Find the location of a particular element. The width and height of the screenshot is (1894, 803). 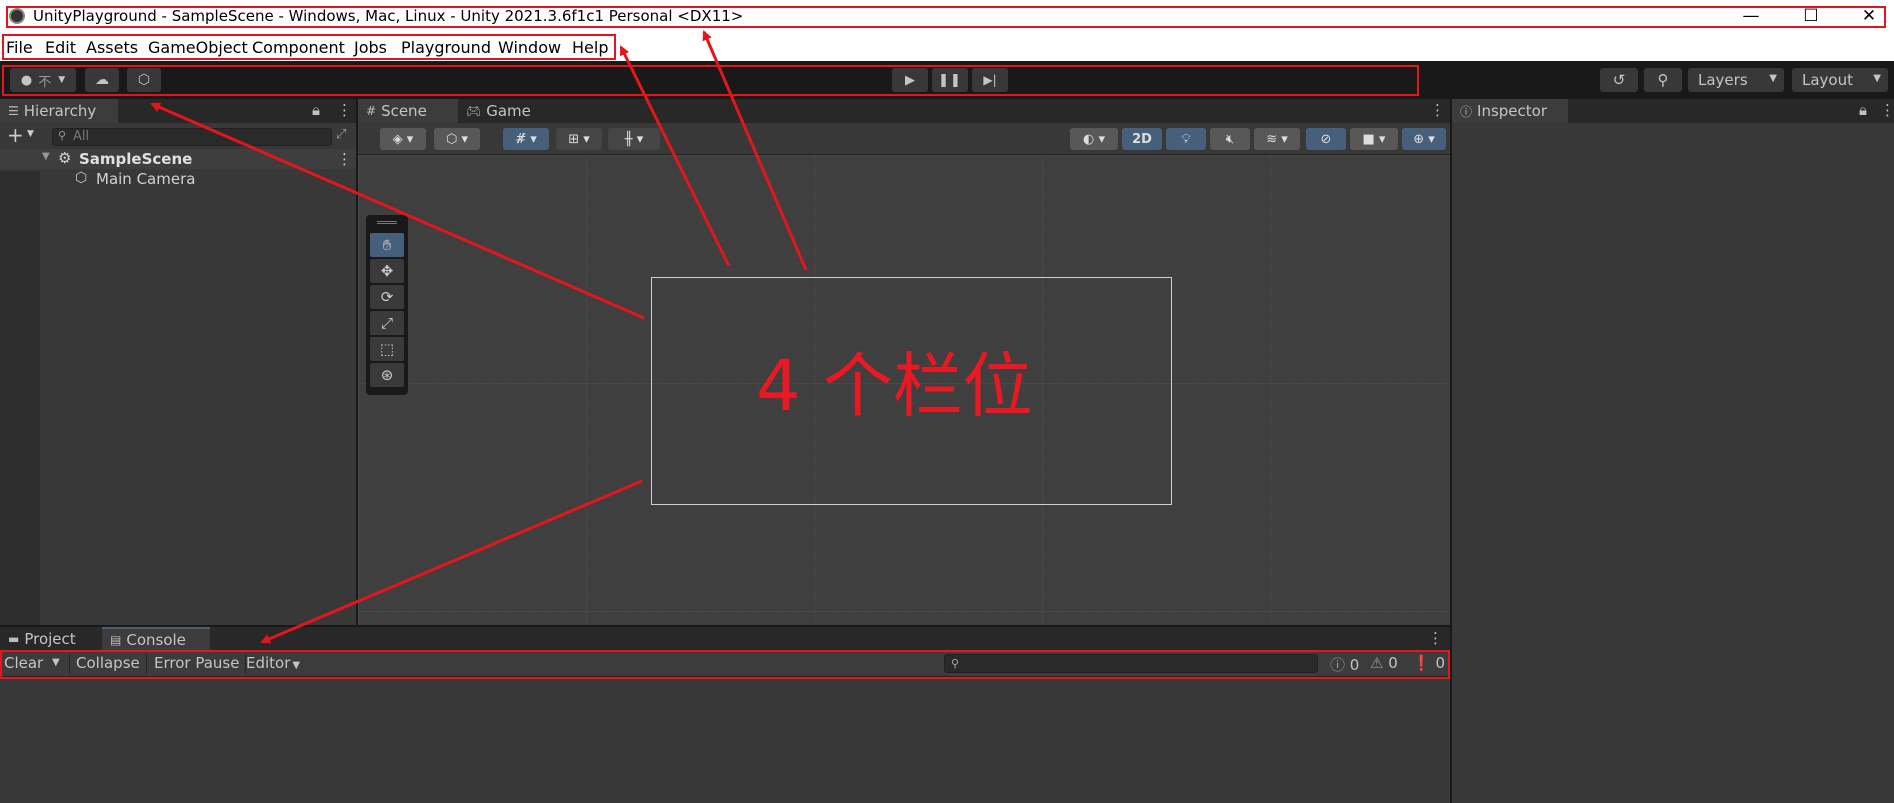

hierarchy-search-input: All is located at coordinates (192, 137).